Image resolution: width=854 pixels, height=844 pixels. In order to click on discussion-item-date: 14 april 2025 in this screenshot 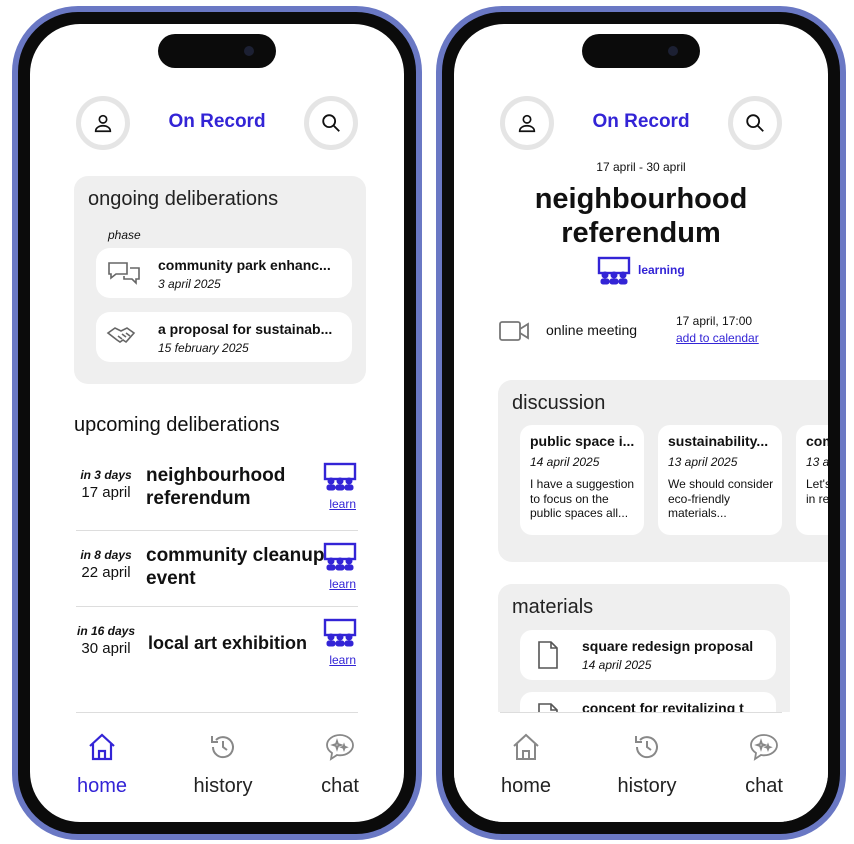, I will do `click(565, 462)`.